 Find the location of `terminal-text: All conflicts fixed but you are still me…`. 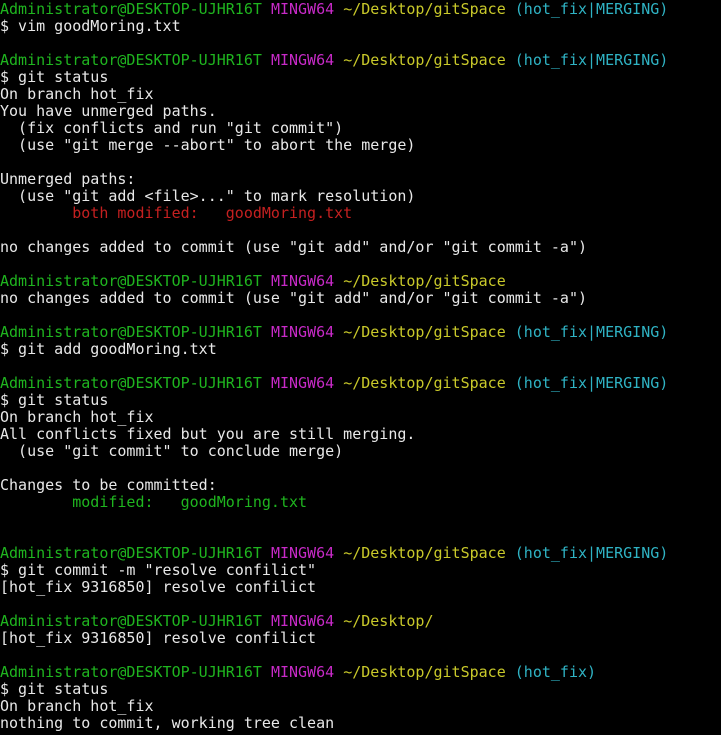

terminal-text: All conflicts fixed but you are still me… is located at coordinates (208, 434).